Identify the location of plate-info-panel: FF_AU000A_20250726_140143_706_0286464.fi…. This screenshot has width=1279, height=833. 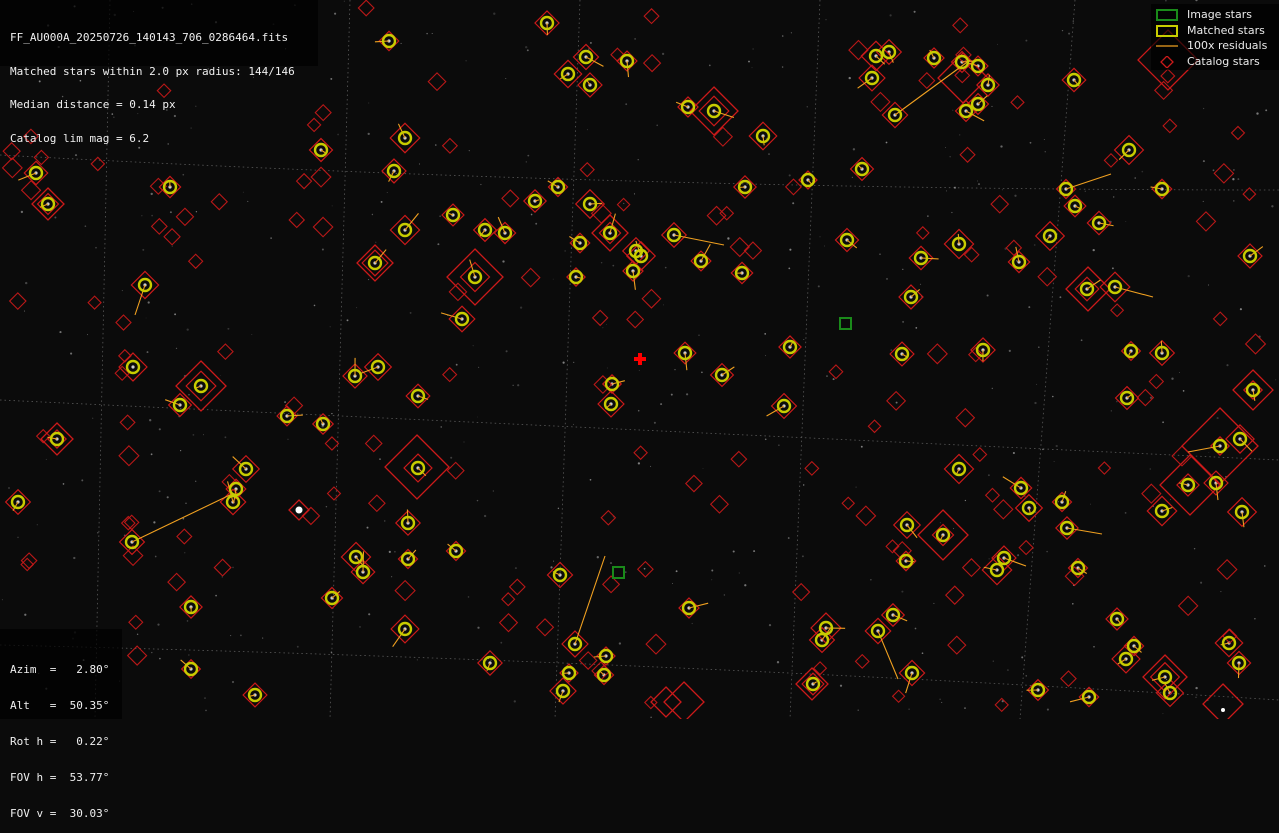
(159, 33).